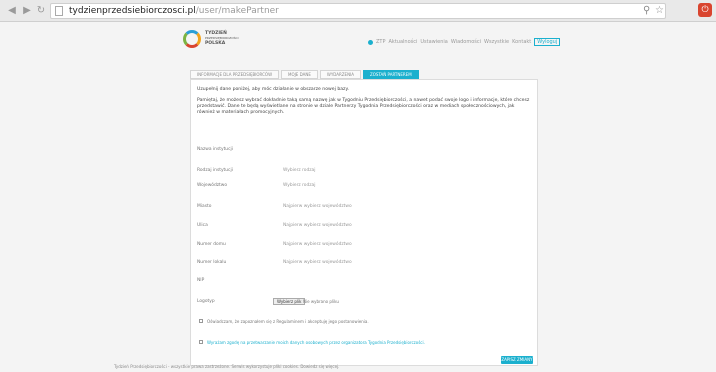 This screenshot has height=372, width=716. What do you see at coordinates (201, 280) in the screenshot?
I see `field-label: NIP` at bounding box center [201, 280].